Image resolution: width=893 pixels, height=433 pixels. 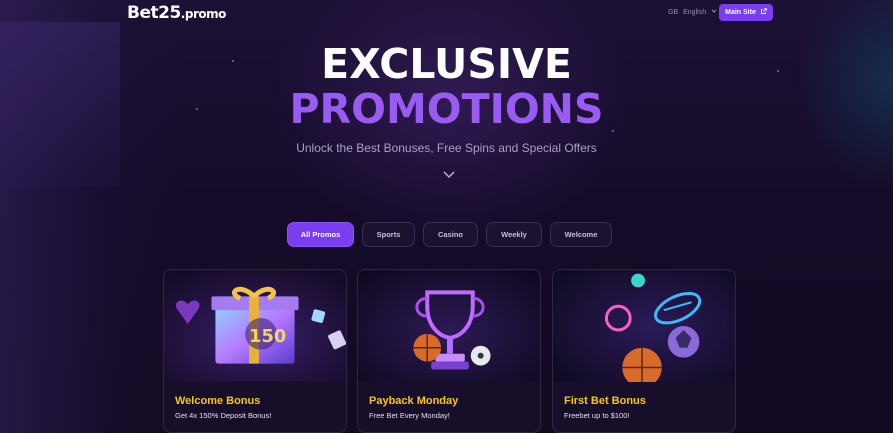 What do you see at coordinates (740, 12) in the screenshot?
I see `main-site-label: Main Site` at bounding box center [740, 12].